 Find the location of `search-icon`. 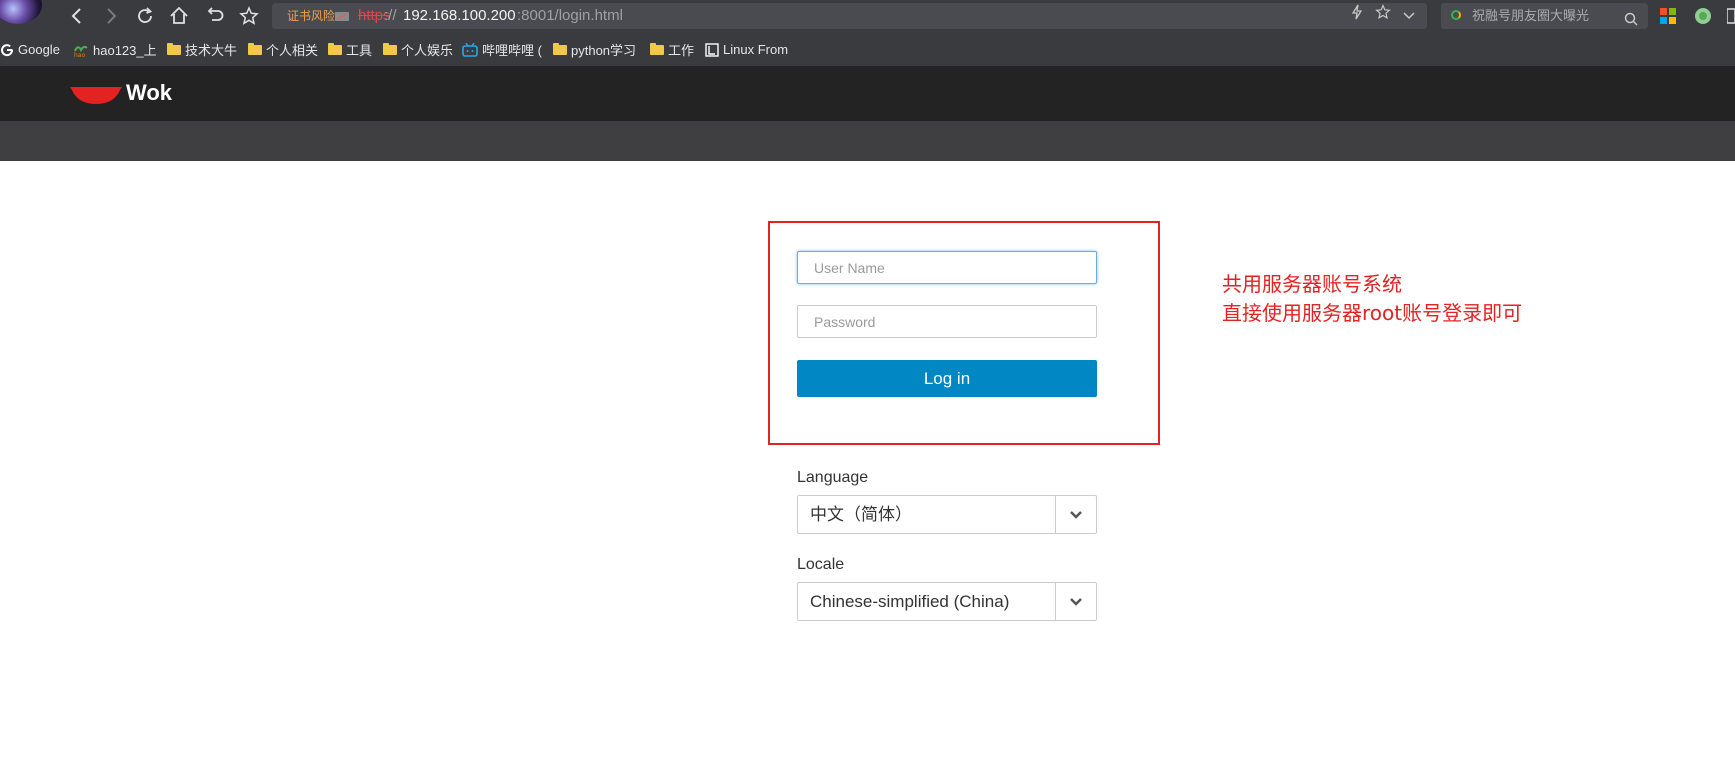

search-icon is located at coordinates (1631, 22).